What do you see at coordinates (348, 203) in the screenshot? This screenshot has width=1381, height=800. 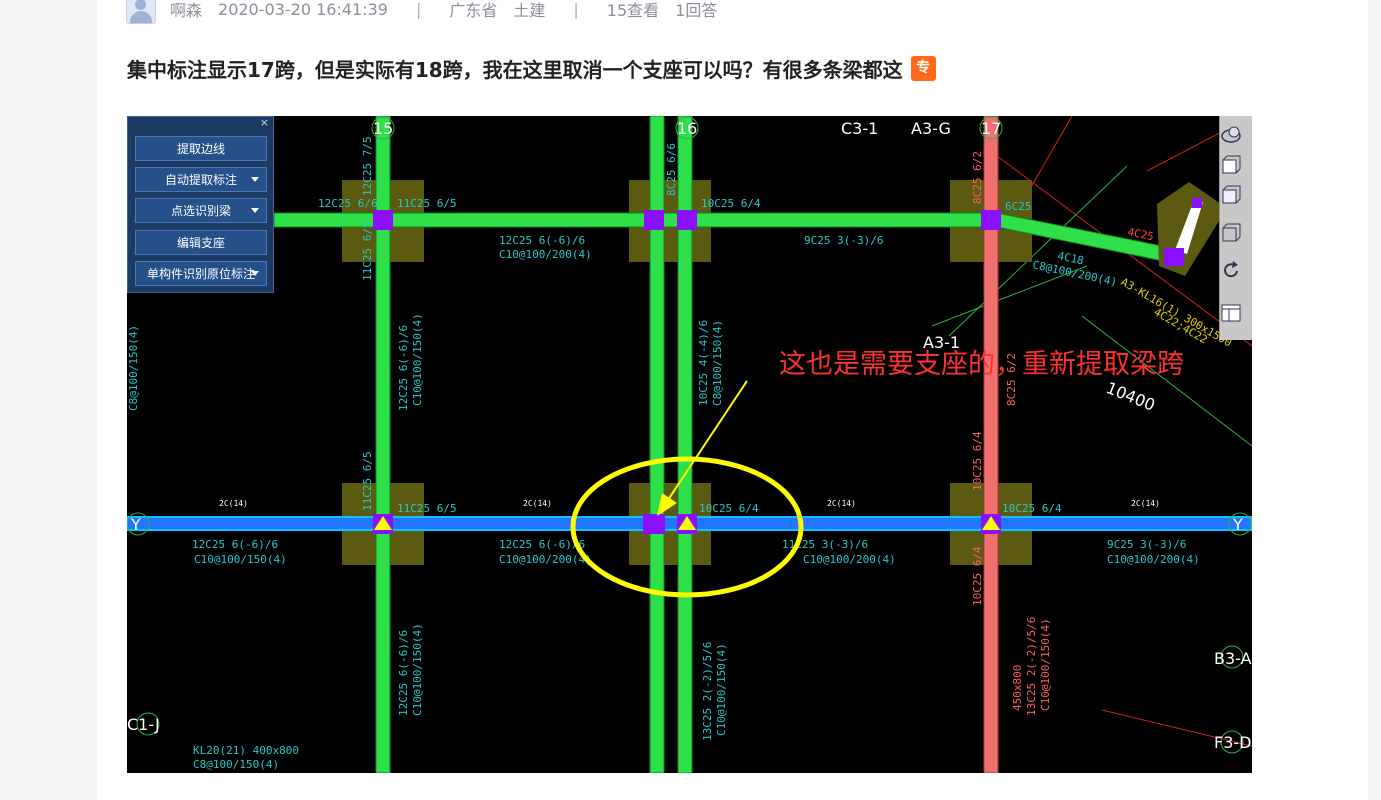 I see `beam-label: 12C25 6/6` at bounding box center [348, 203].